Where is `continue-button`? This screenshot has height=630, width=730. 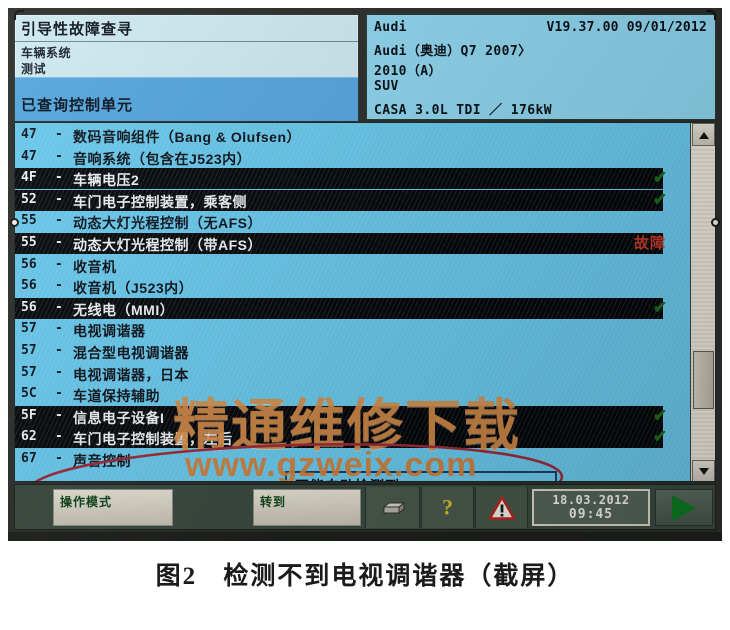 continue-button is located at coordinates (684, 507).